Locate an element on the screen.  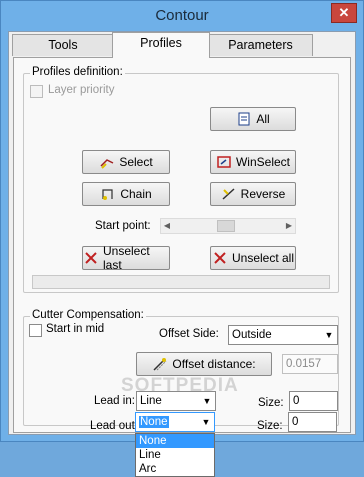
reverse-button: Reverse is located at coordinates (253, 194).